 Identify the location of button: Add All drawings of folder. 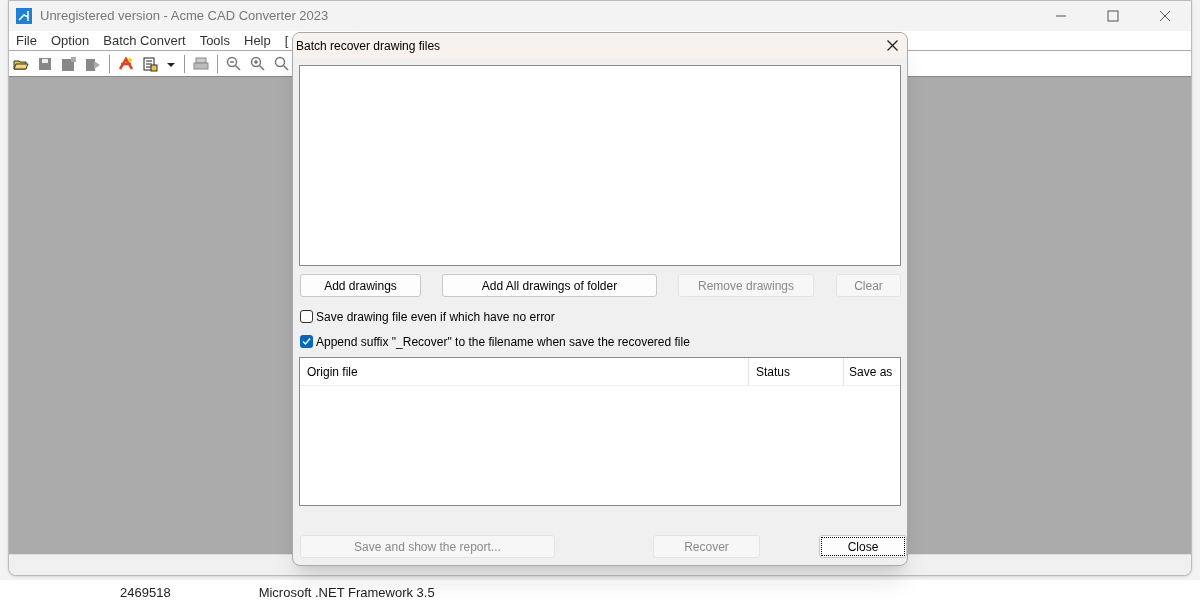
(549, 285).